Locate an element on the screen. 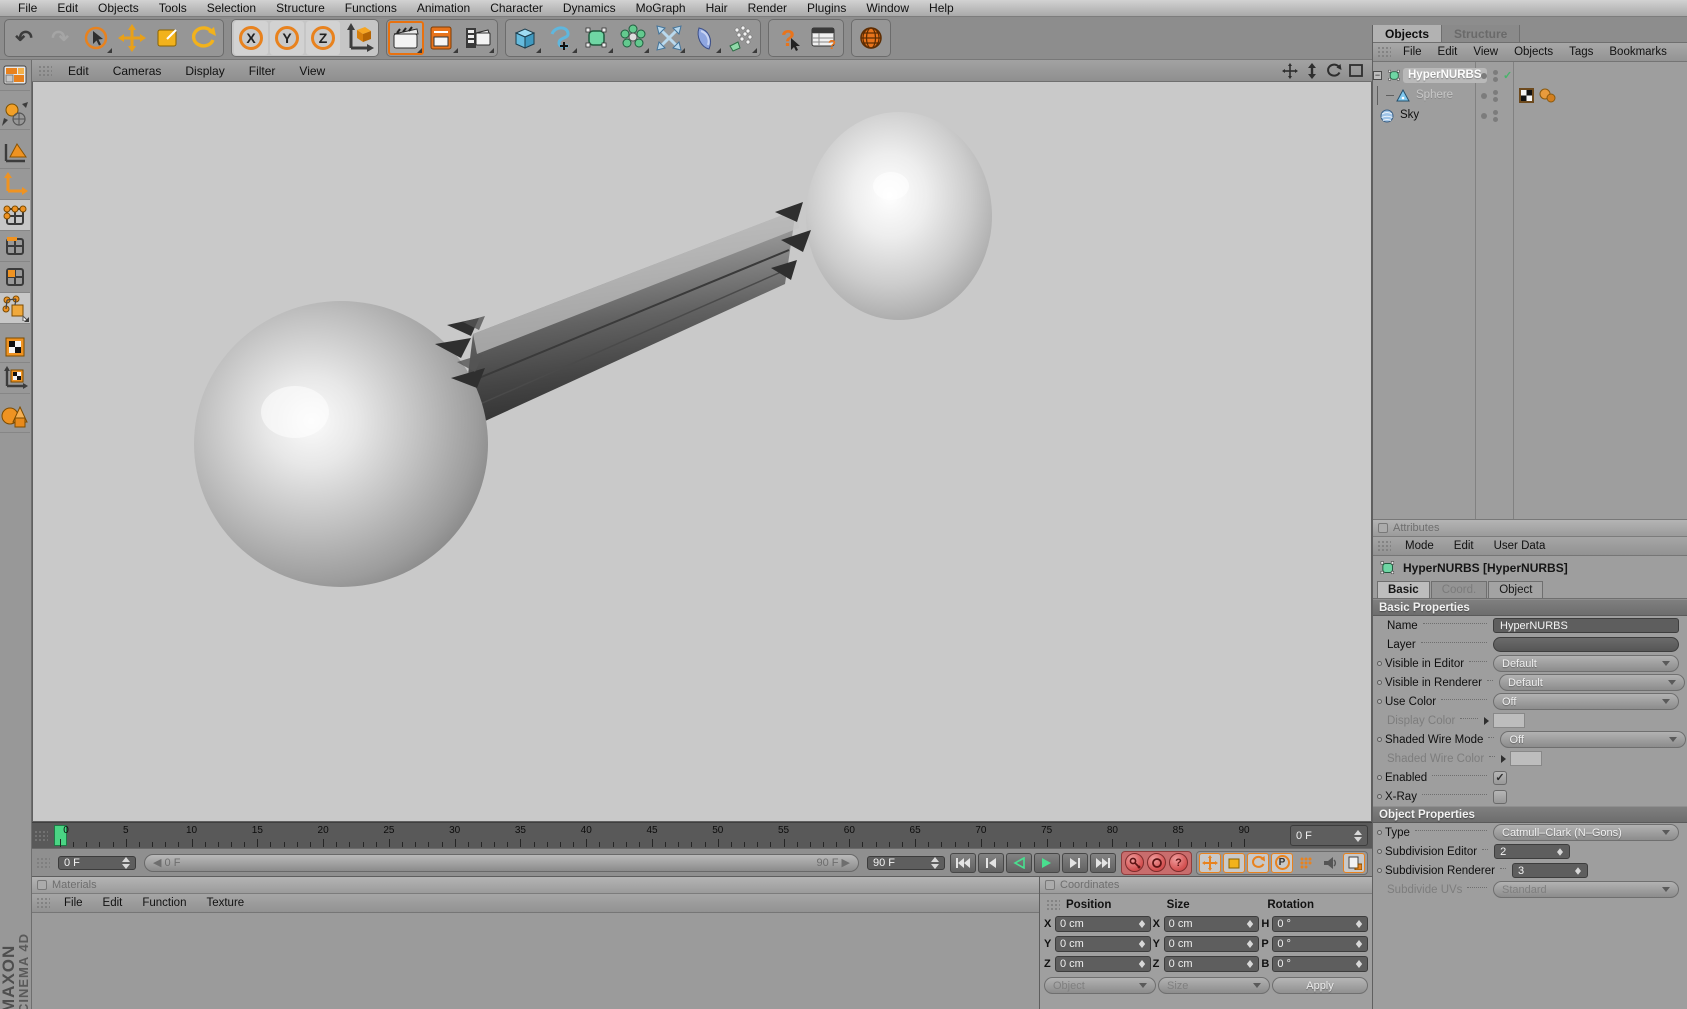 Image resolution: width=1687 pixels, height=1009 pixels. undo-button: ↶ is located at coordinates (24, 38).